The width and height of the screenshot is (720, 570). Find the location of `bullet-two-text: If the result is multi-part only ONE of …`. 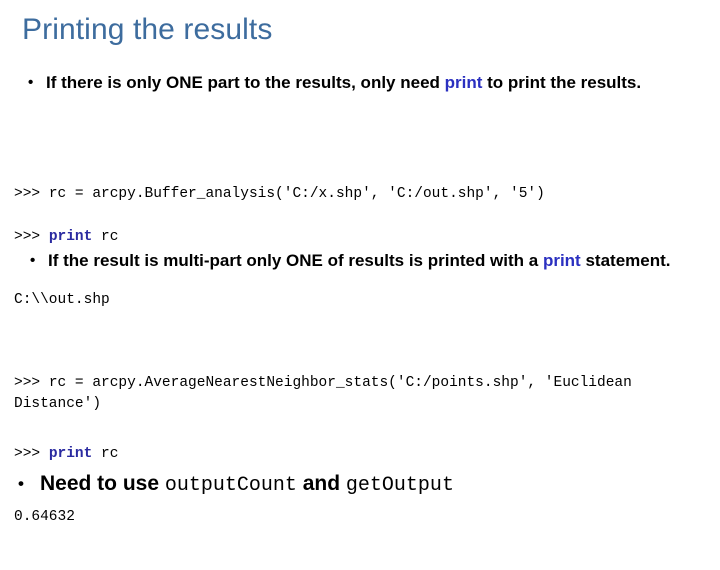

bullet-two-text: If the result is multi-part only ONE of … is located at coordinates (367, 261).